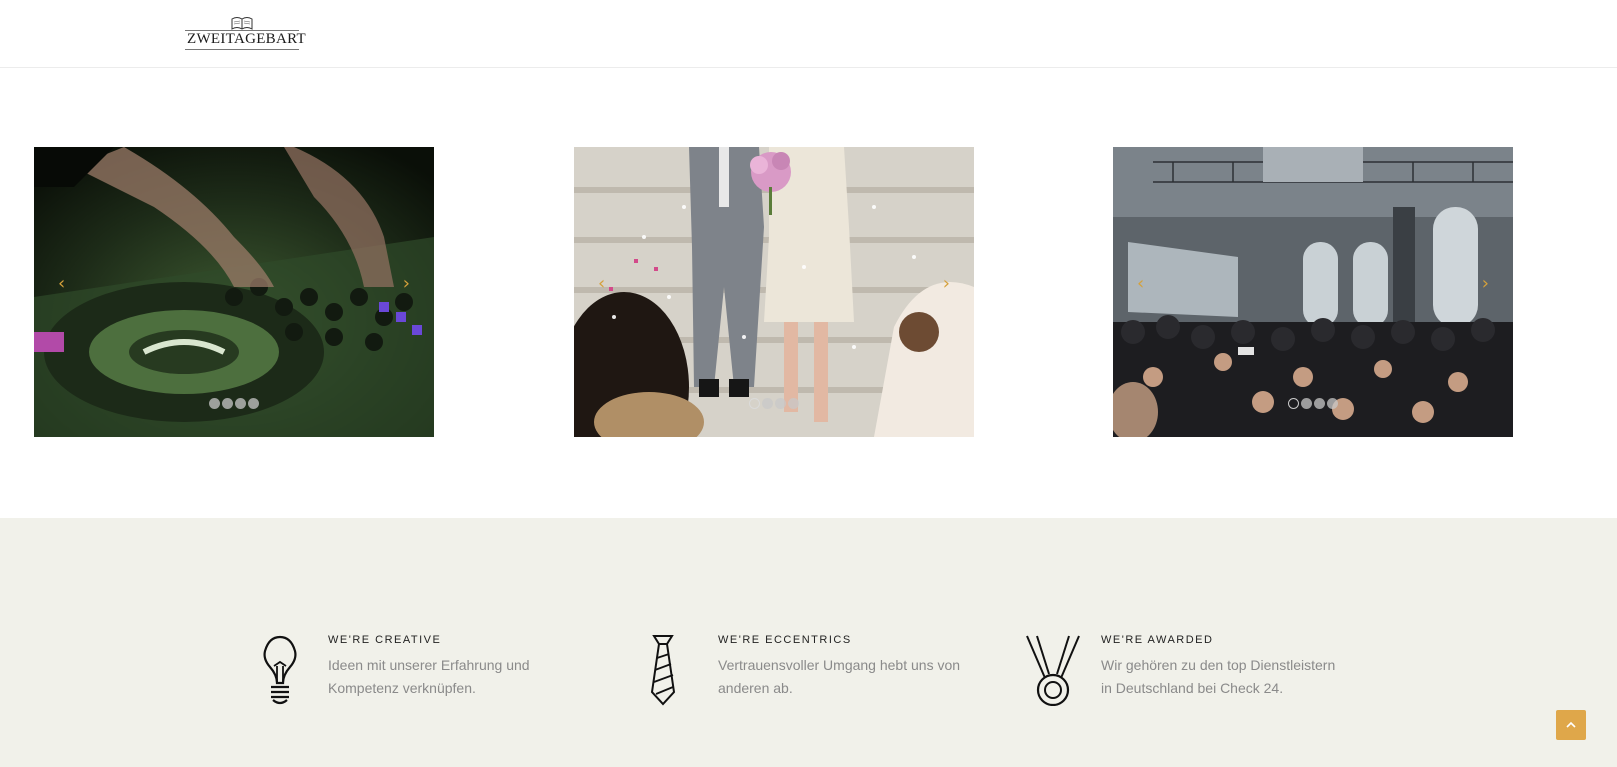  I want to click on dj-mixer-photo, so click(234, 292).